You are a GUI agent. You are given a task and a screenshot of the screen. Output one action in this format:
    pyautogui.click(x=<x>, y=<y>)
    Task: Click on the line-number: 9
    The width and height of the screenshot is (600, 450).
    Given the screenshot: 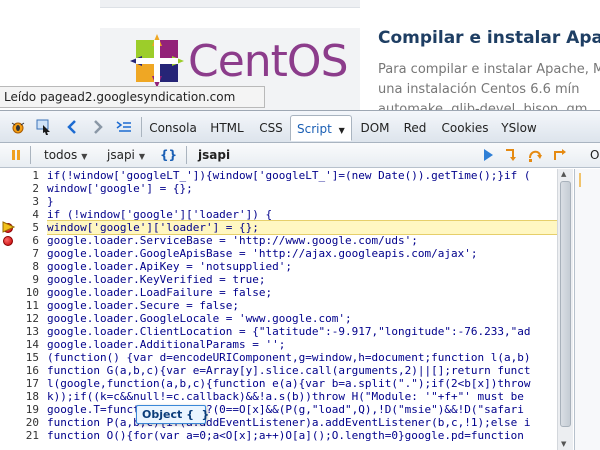 What is the action you would take?
    pyautogui.click(x=27, y=279)
    